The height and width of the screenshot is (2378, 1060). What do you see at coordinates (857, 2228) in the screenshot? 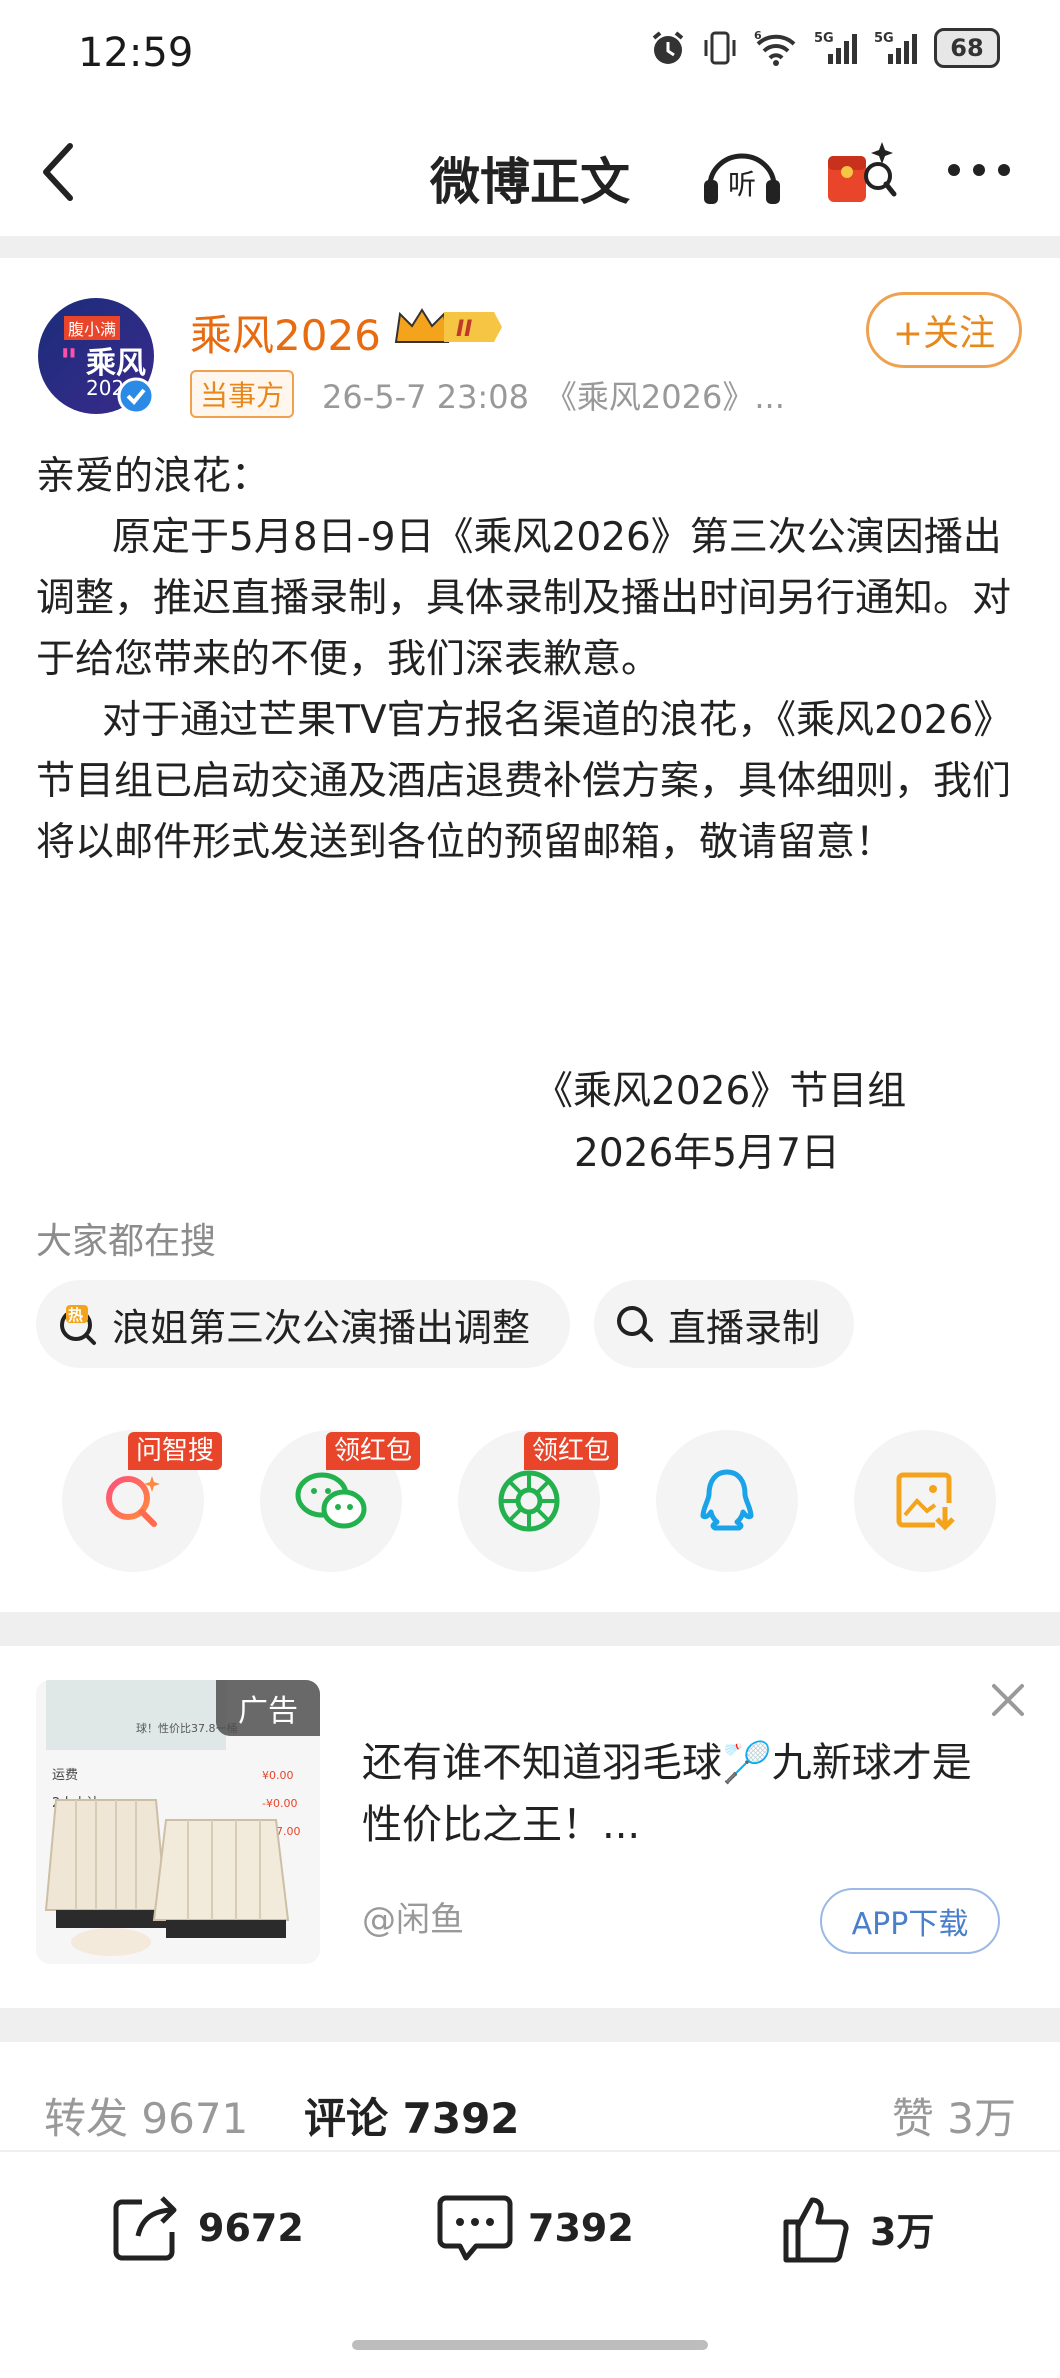
I see `like-button: 3万` at bounding box center [857, 2228].